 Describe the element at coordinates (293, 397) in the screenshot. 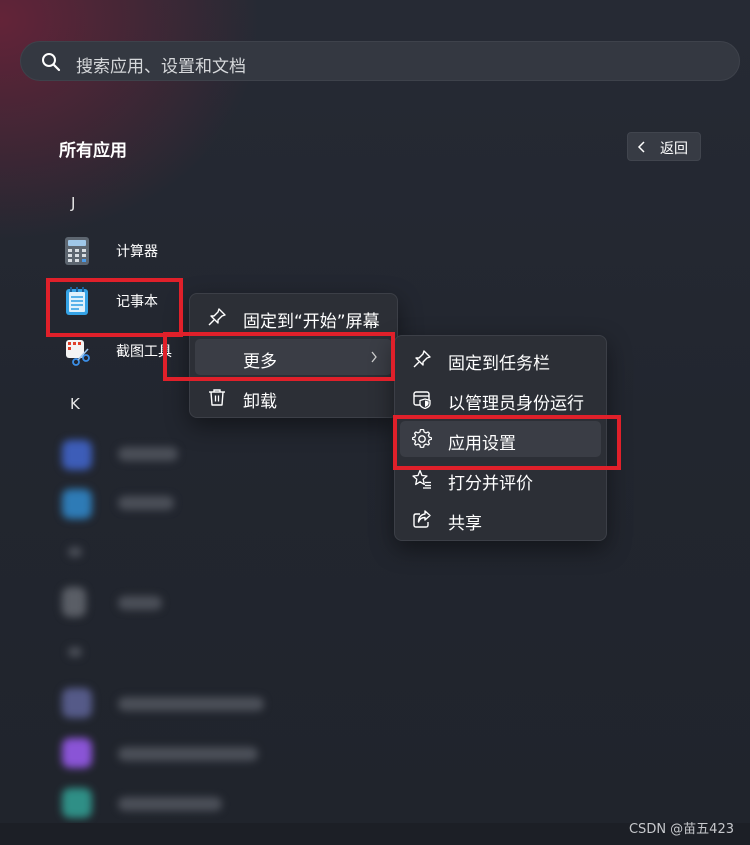

I see `menu-item-uninstall: 卸载` at that location.